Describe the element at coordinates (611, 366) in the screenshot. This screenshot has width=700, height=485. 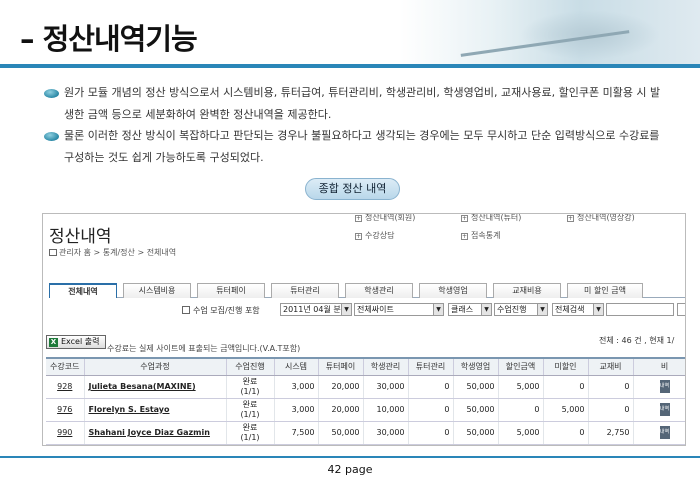
I see `col-header: 교재비` at that location.